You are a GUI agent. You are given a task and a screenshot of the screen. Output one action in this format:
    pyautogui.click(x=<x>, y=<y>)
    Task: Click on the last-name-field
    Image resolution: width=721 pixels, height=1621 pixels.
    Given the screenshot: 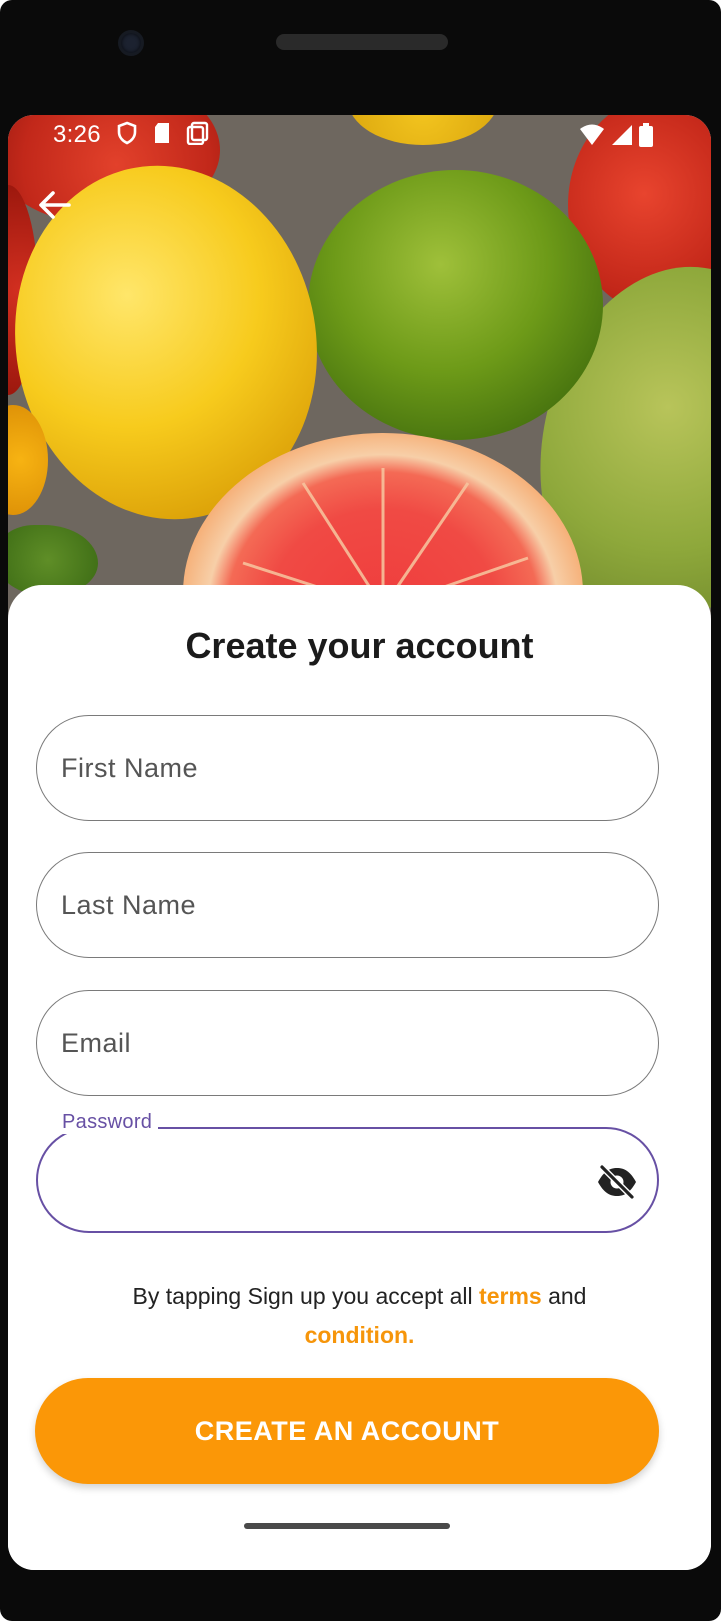 What is the action you would take?
    pyautogui.click(x=347, y=905)
    